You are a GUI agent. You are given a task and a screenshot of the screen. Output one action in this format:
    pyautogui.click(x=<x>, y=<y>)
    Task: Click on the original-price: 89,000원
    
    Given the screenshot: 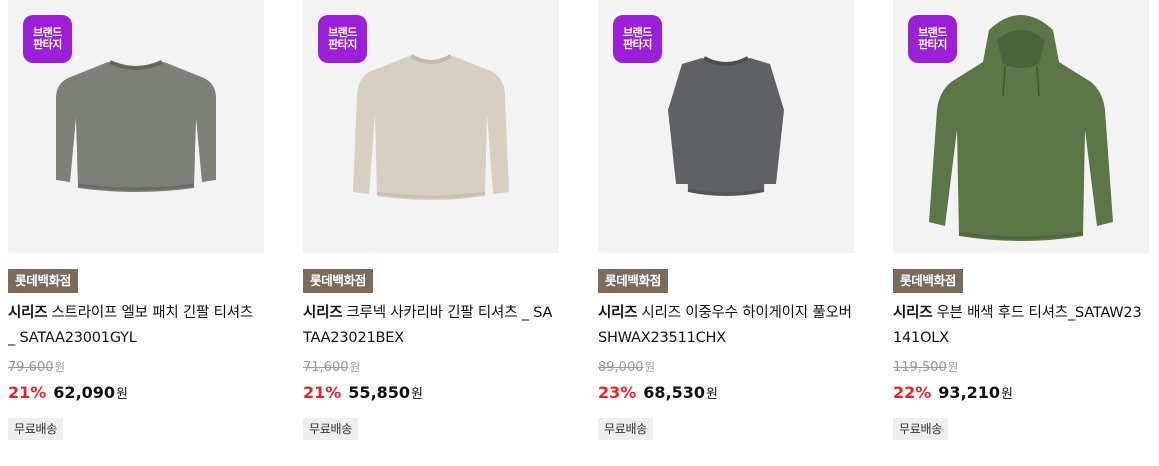 What is the action you would take?
    pyautogui.click(x=726, y=367)
    